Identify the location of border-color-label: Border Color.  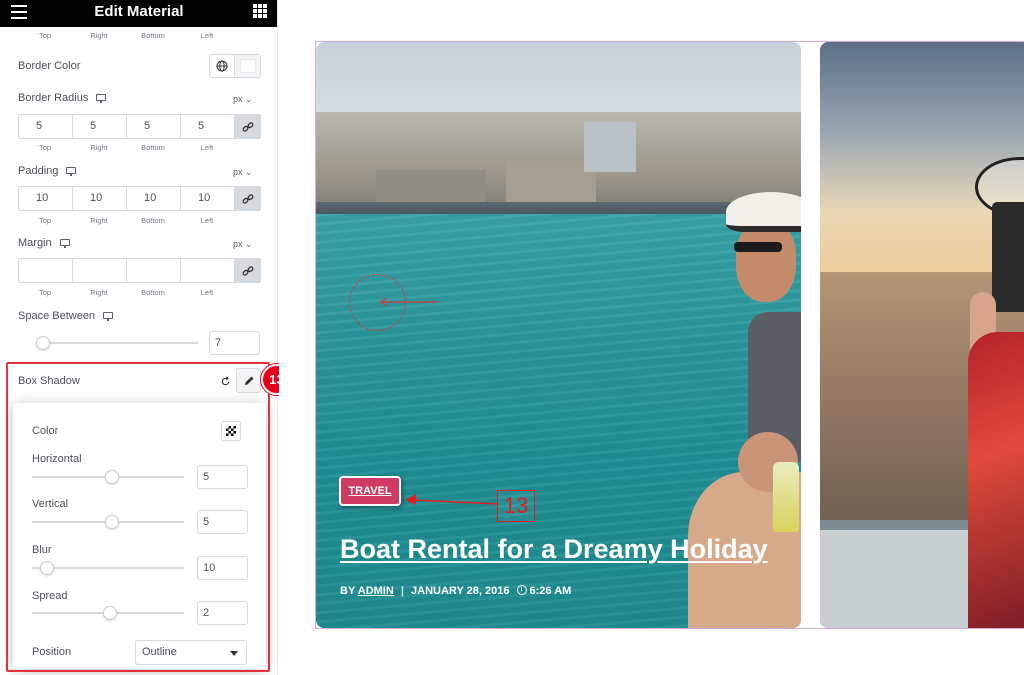
(49, 66).